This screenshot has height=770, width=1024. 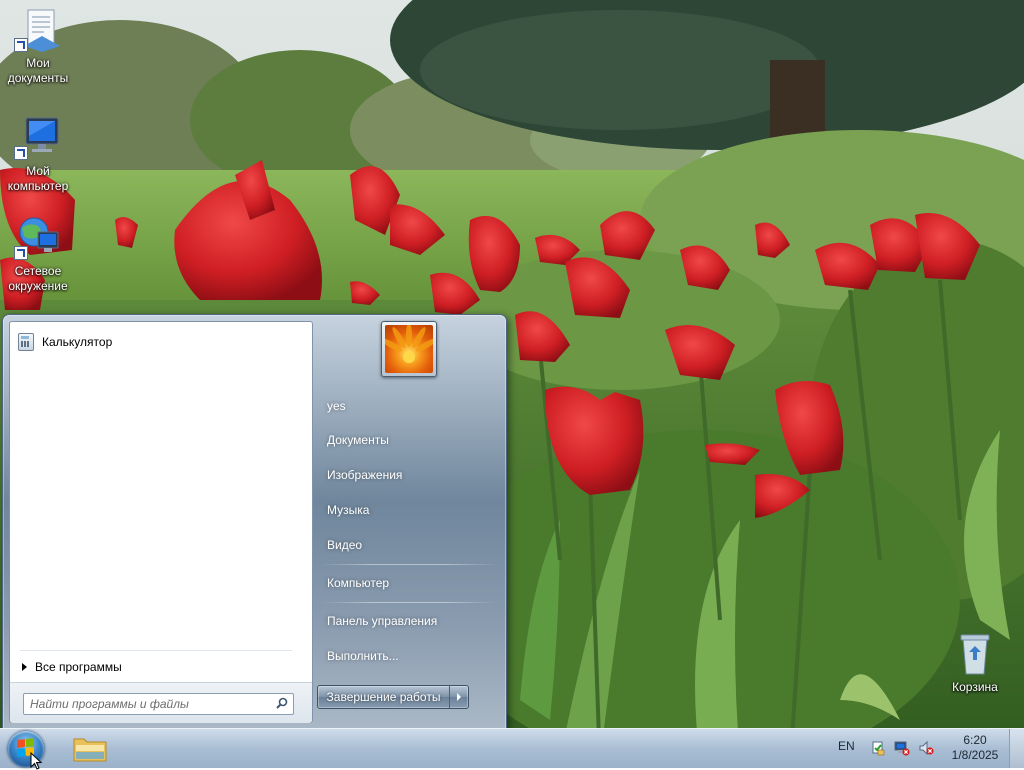 What do you see at coordinates (336, 406) in the screenshot?
I see `start-item-label: yes` at bounding box center [336, 406].